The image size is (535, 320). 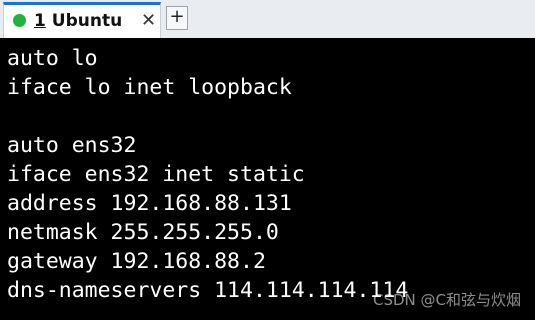 I want to click on tab-number: 1, so click(x=40, y=21).